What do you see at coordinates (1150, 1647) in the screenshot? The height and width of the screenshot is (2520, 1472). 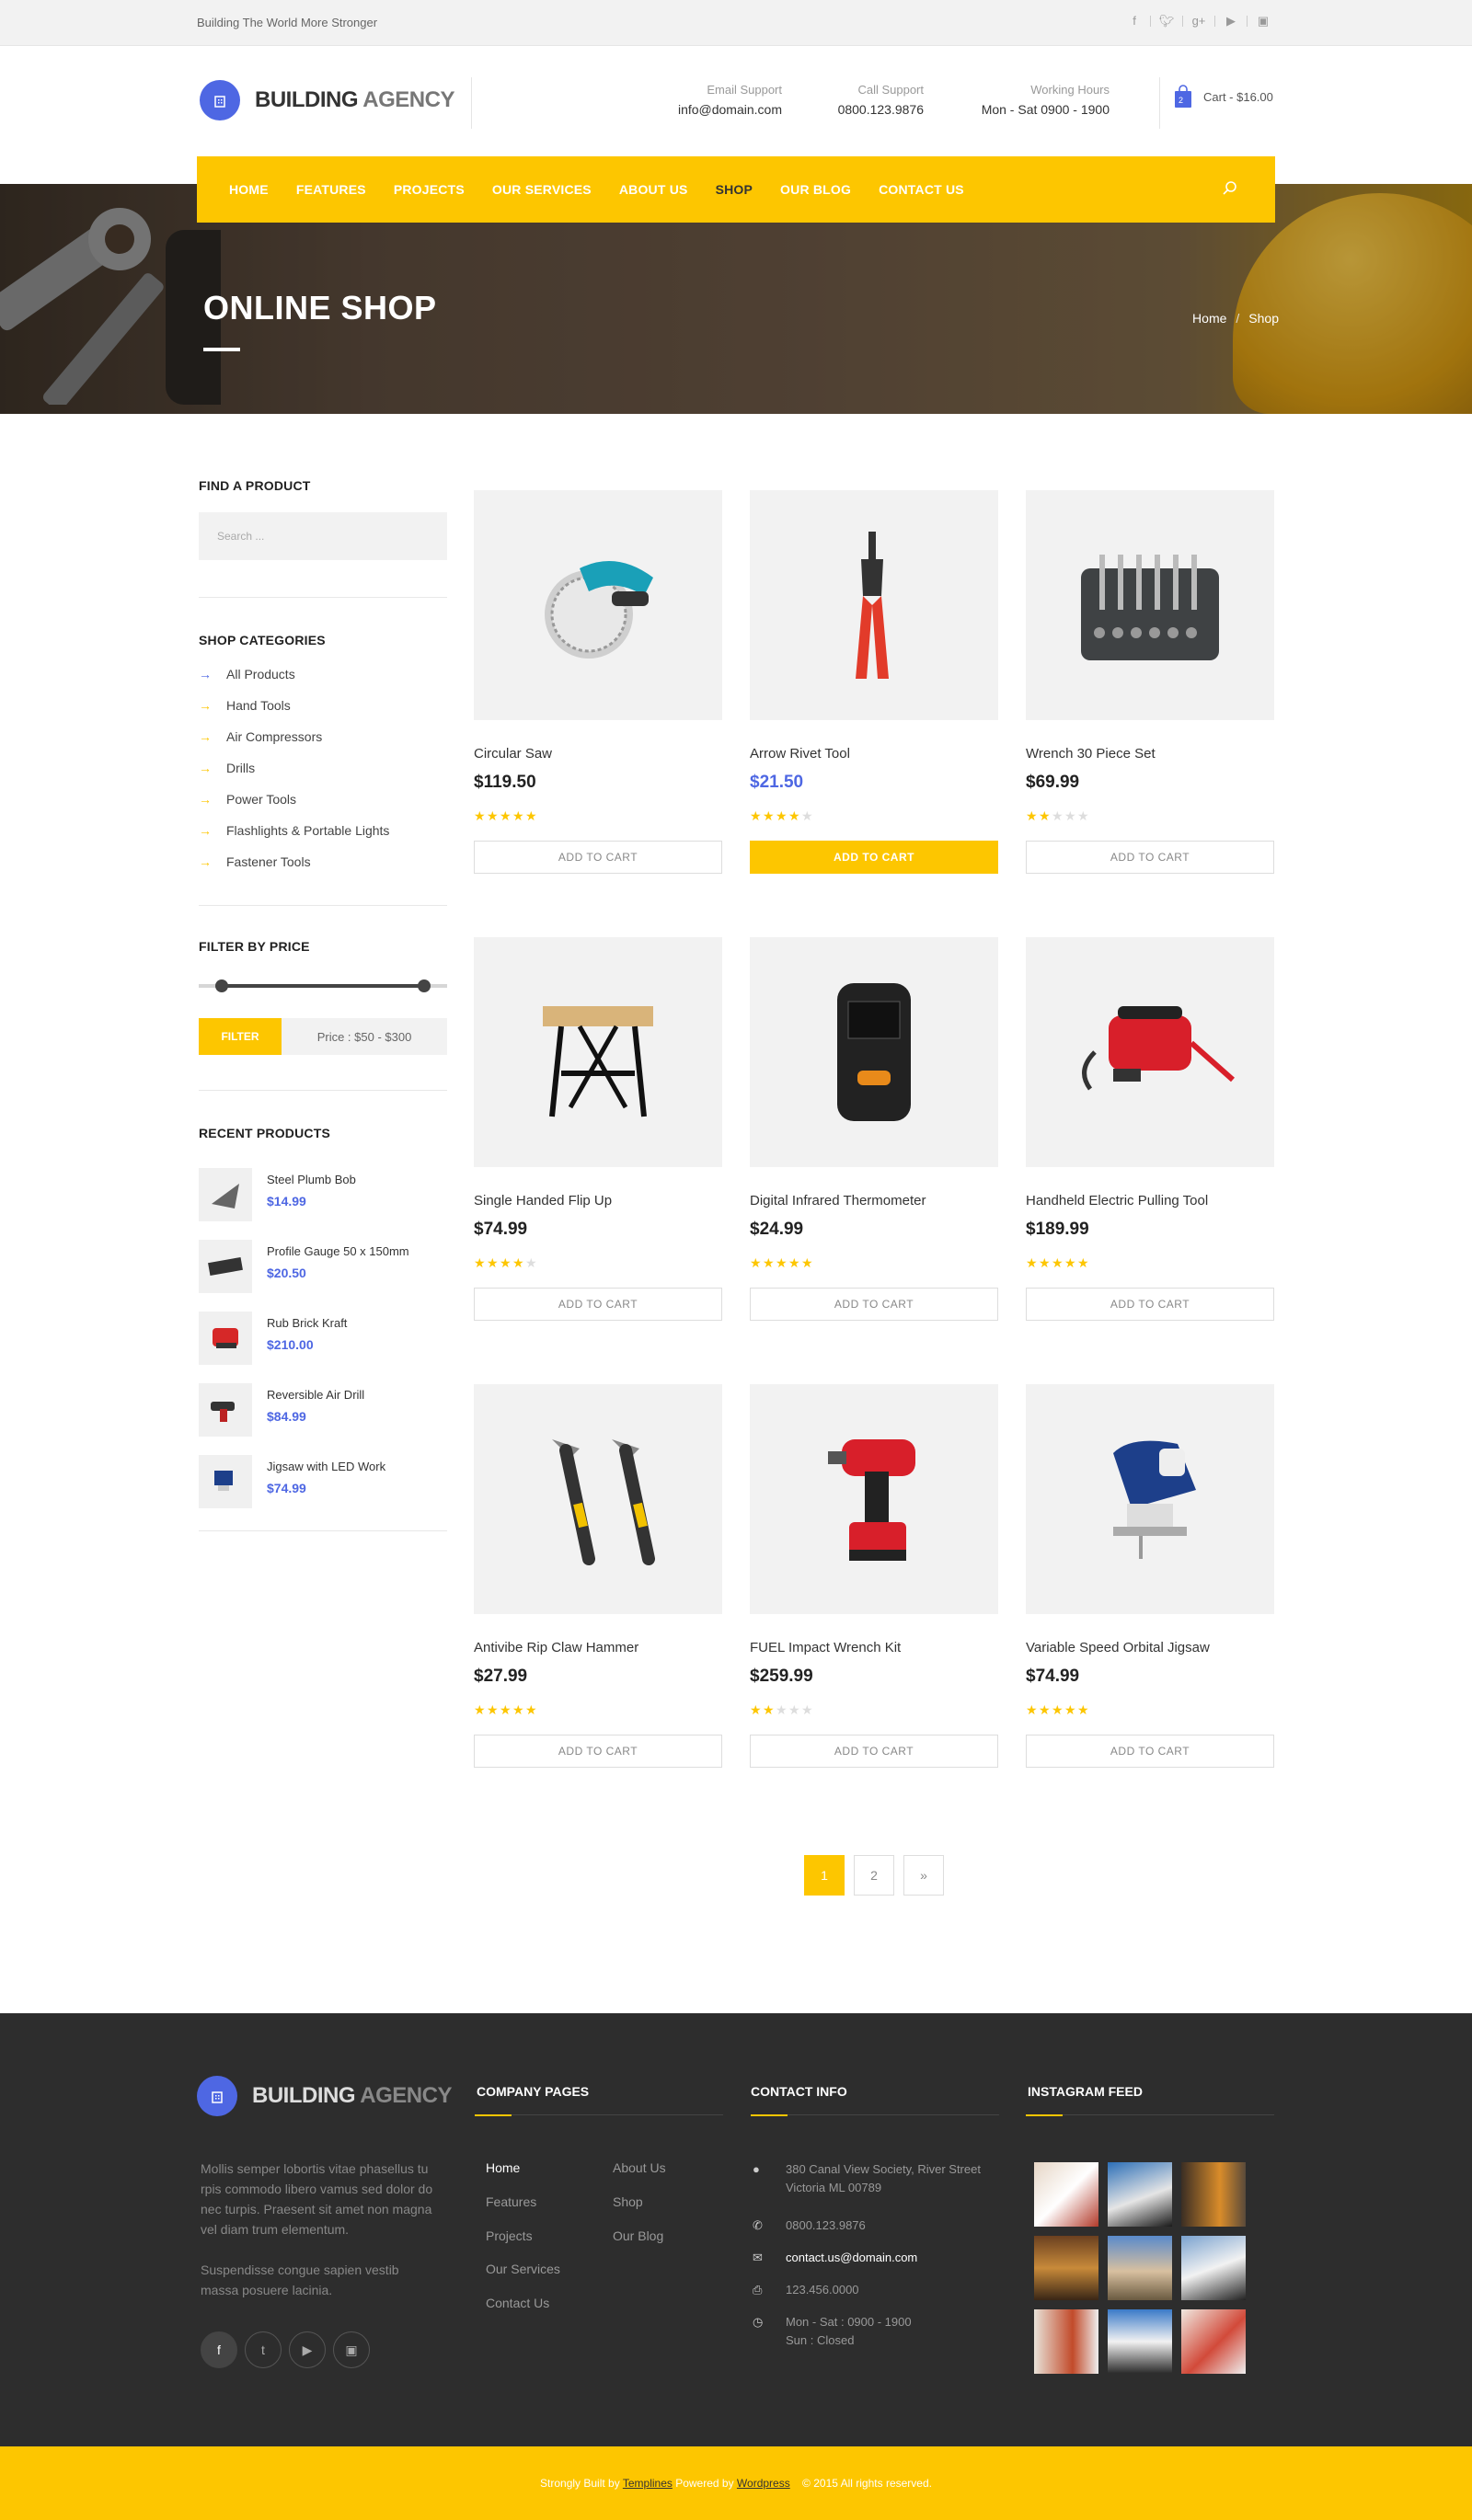 I see `product-name: Variable Speed Orbital Jigsaw` at bounding box center [1150, 1647].